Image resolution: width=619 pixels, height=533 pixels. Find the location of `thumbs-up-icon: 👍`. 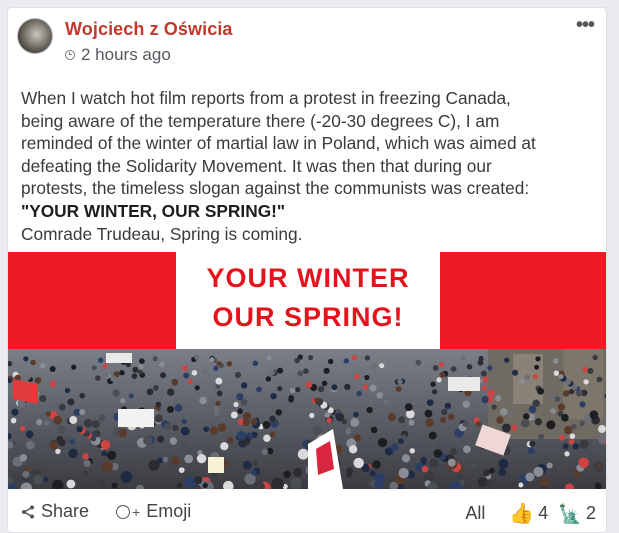

thumbs-up-icon: 👍 is located at coordinates (522, 514).